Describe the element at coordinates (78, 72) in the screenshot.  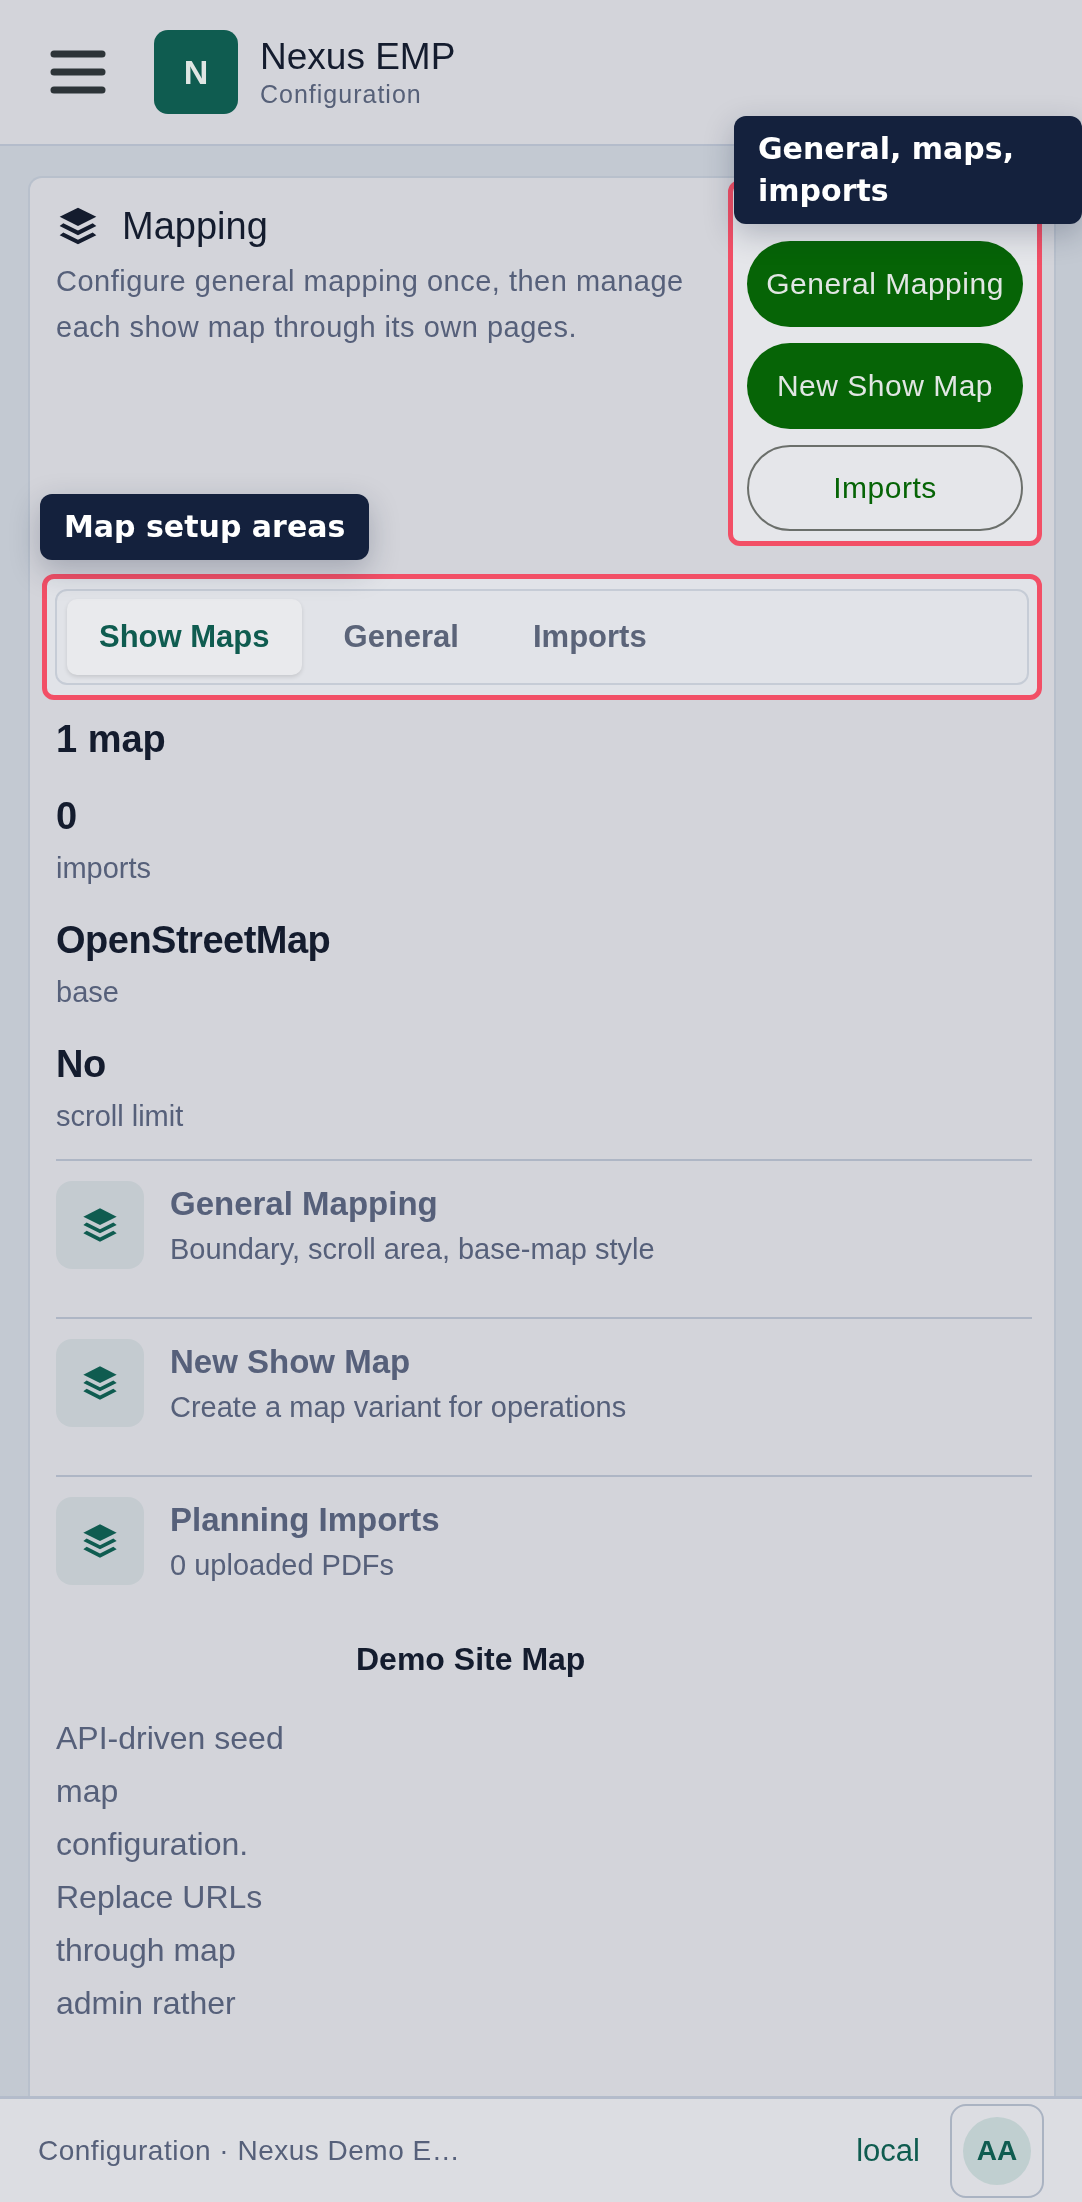
I see `menu-icon` at that location.